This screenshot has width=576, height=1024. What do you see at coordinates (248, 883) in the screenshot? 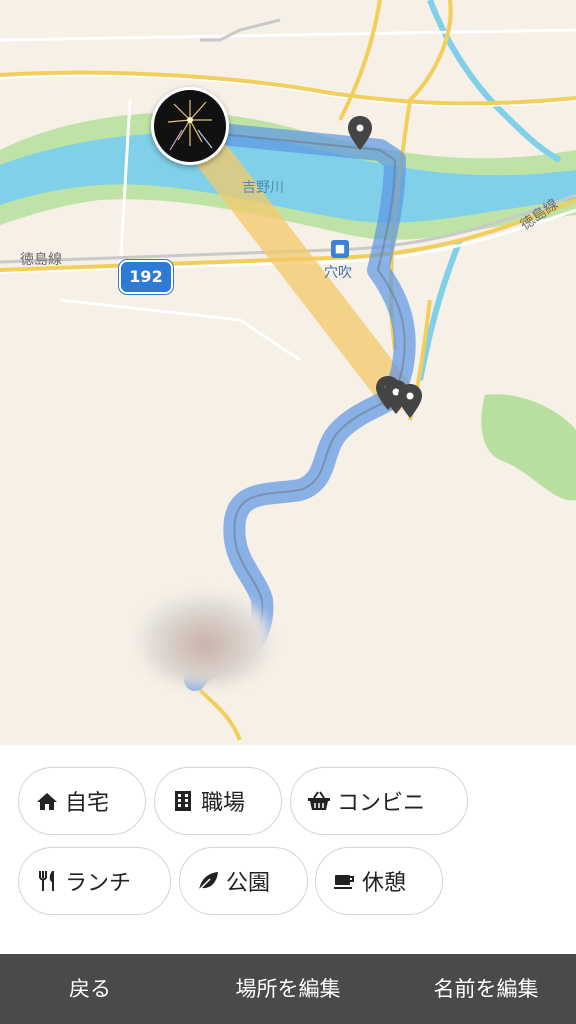
I see `chip-label: 公園` at bounding box center [248, 883].